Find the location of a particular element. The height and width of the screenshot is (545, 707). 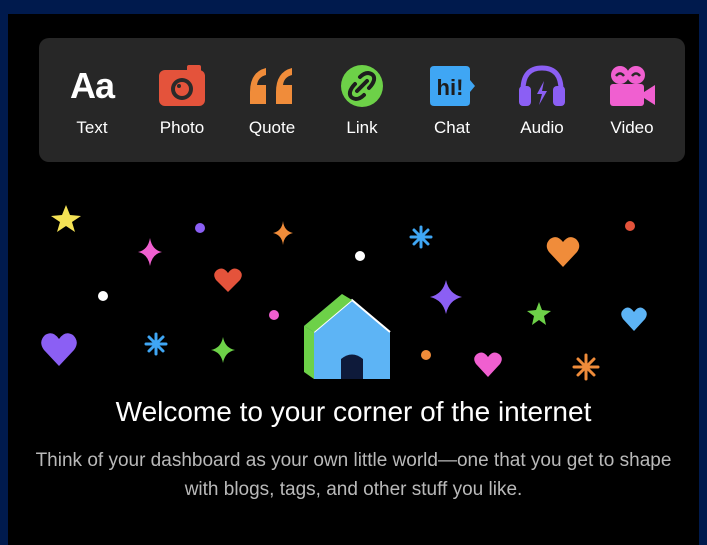

chat-icon: hi! is located at coordinates (452, 86).